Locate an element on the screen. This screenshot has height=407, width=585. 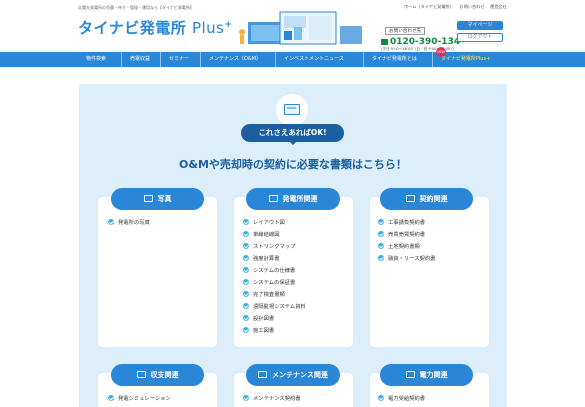
top-link-home: ホーム（タイナビ発電所） is located at coordinates (429, 6).